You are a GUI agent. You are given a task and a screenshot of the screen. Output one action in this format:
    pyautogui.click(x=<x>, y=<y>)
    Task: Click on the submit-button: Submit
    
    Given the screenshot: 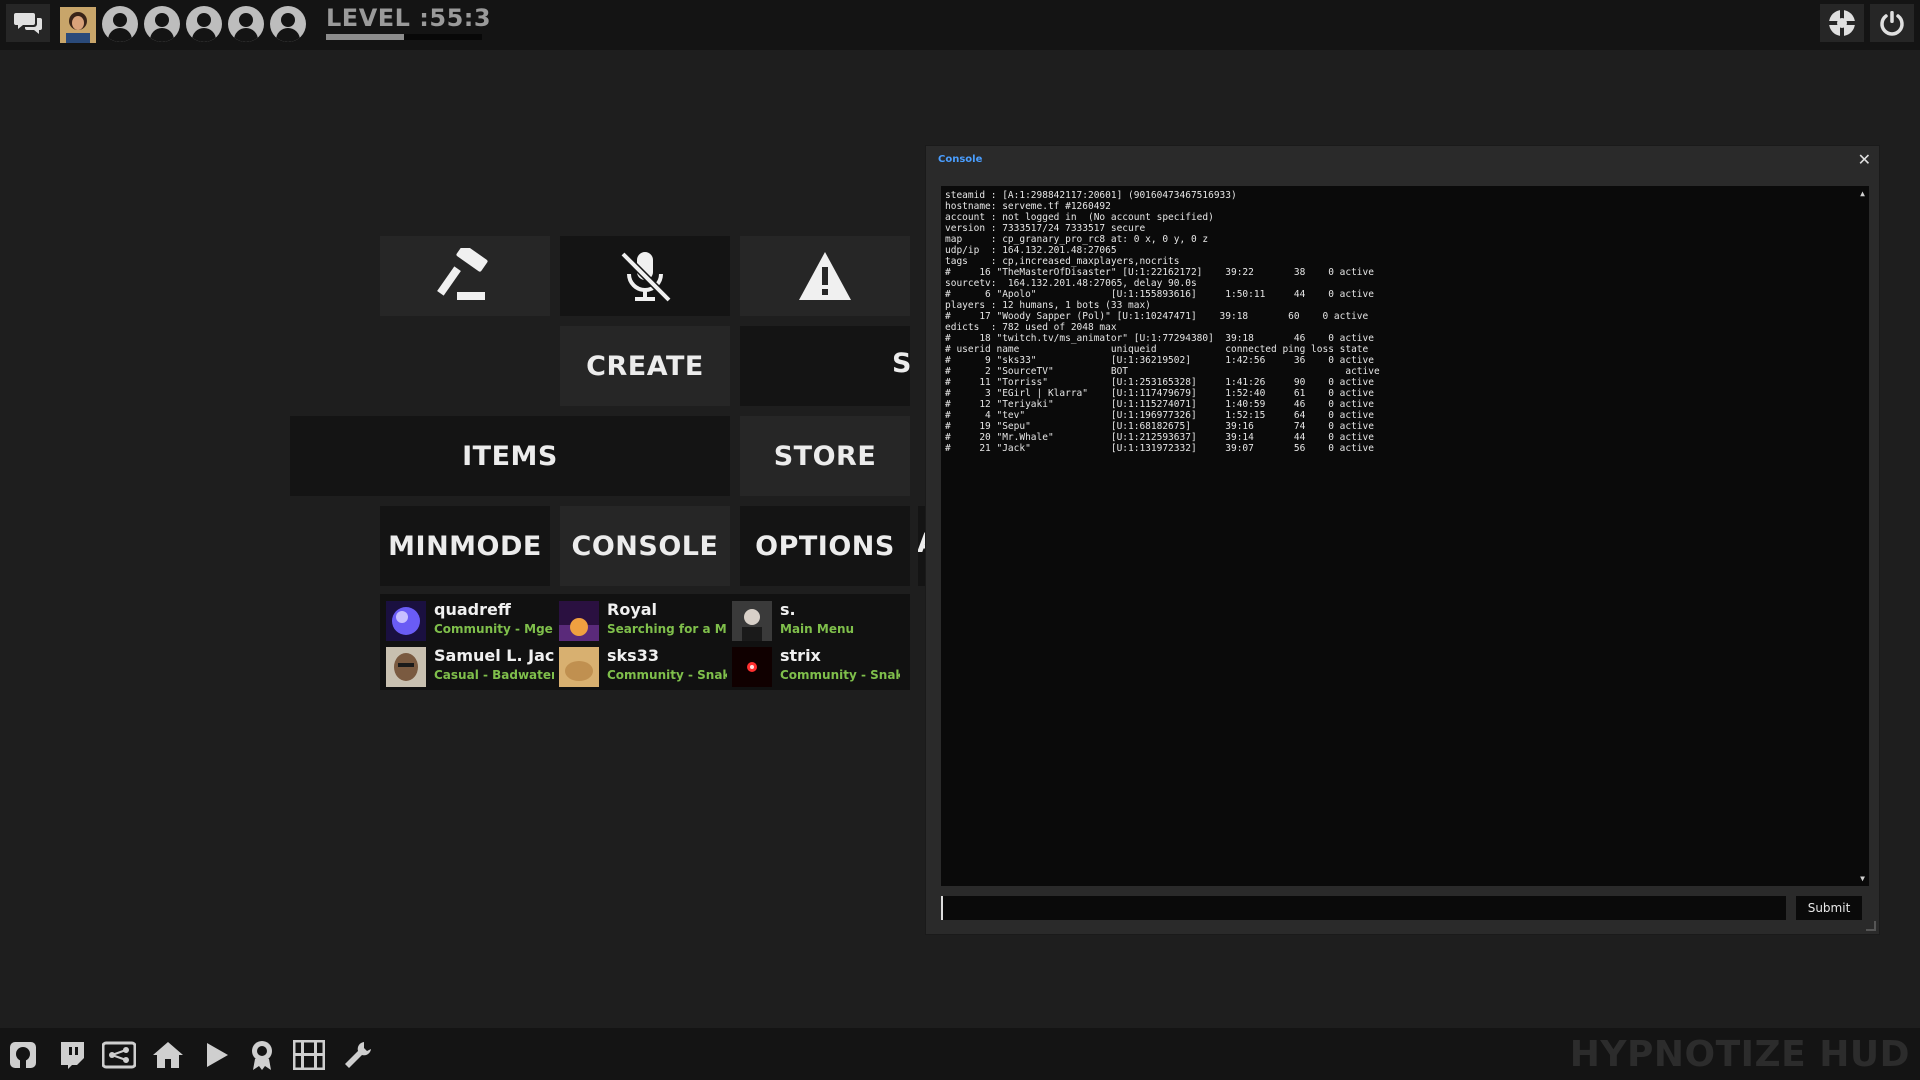 What is the action you would take?
    pyautogui.click(x=1829, y=908)
    